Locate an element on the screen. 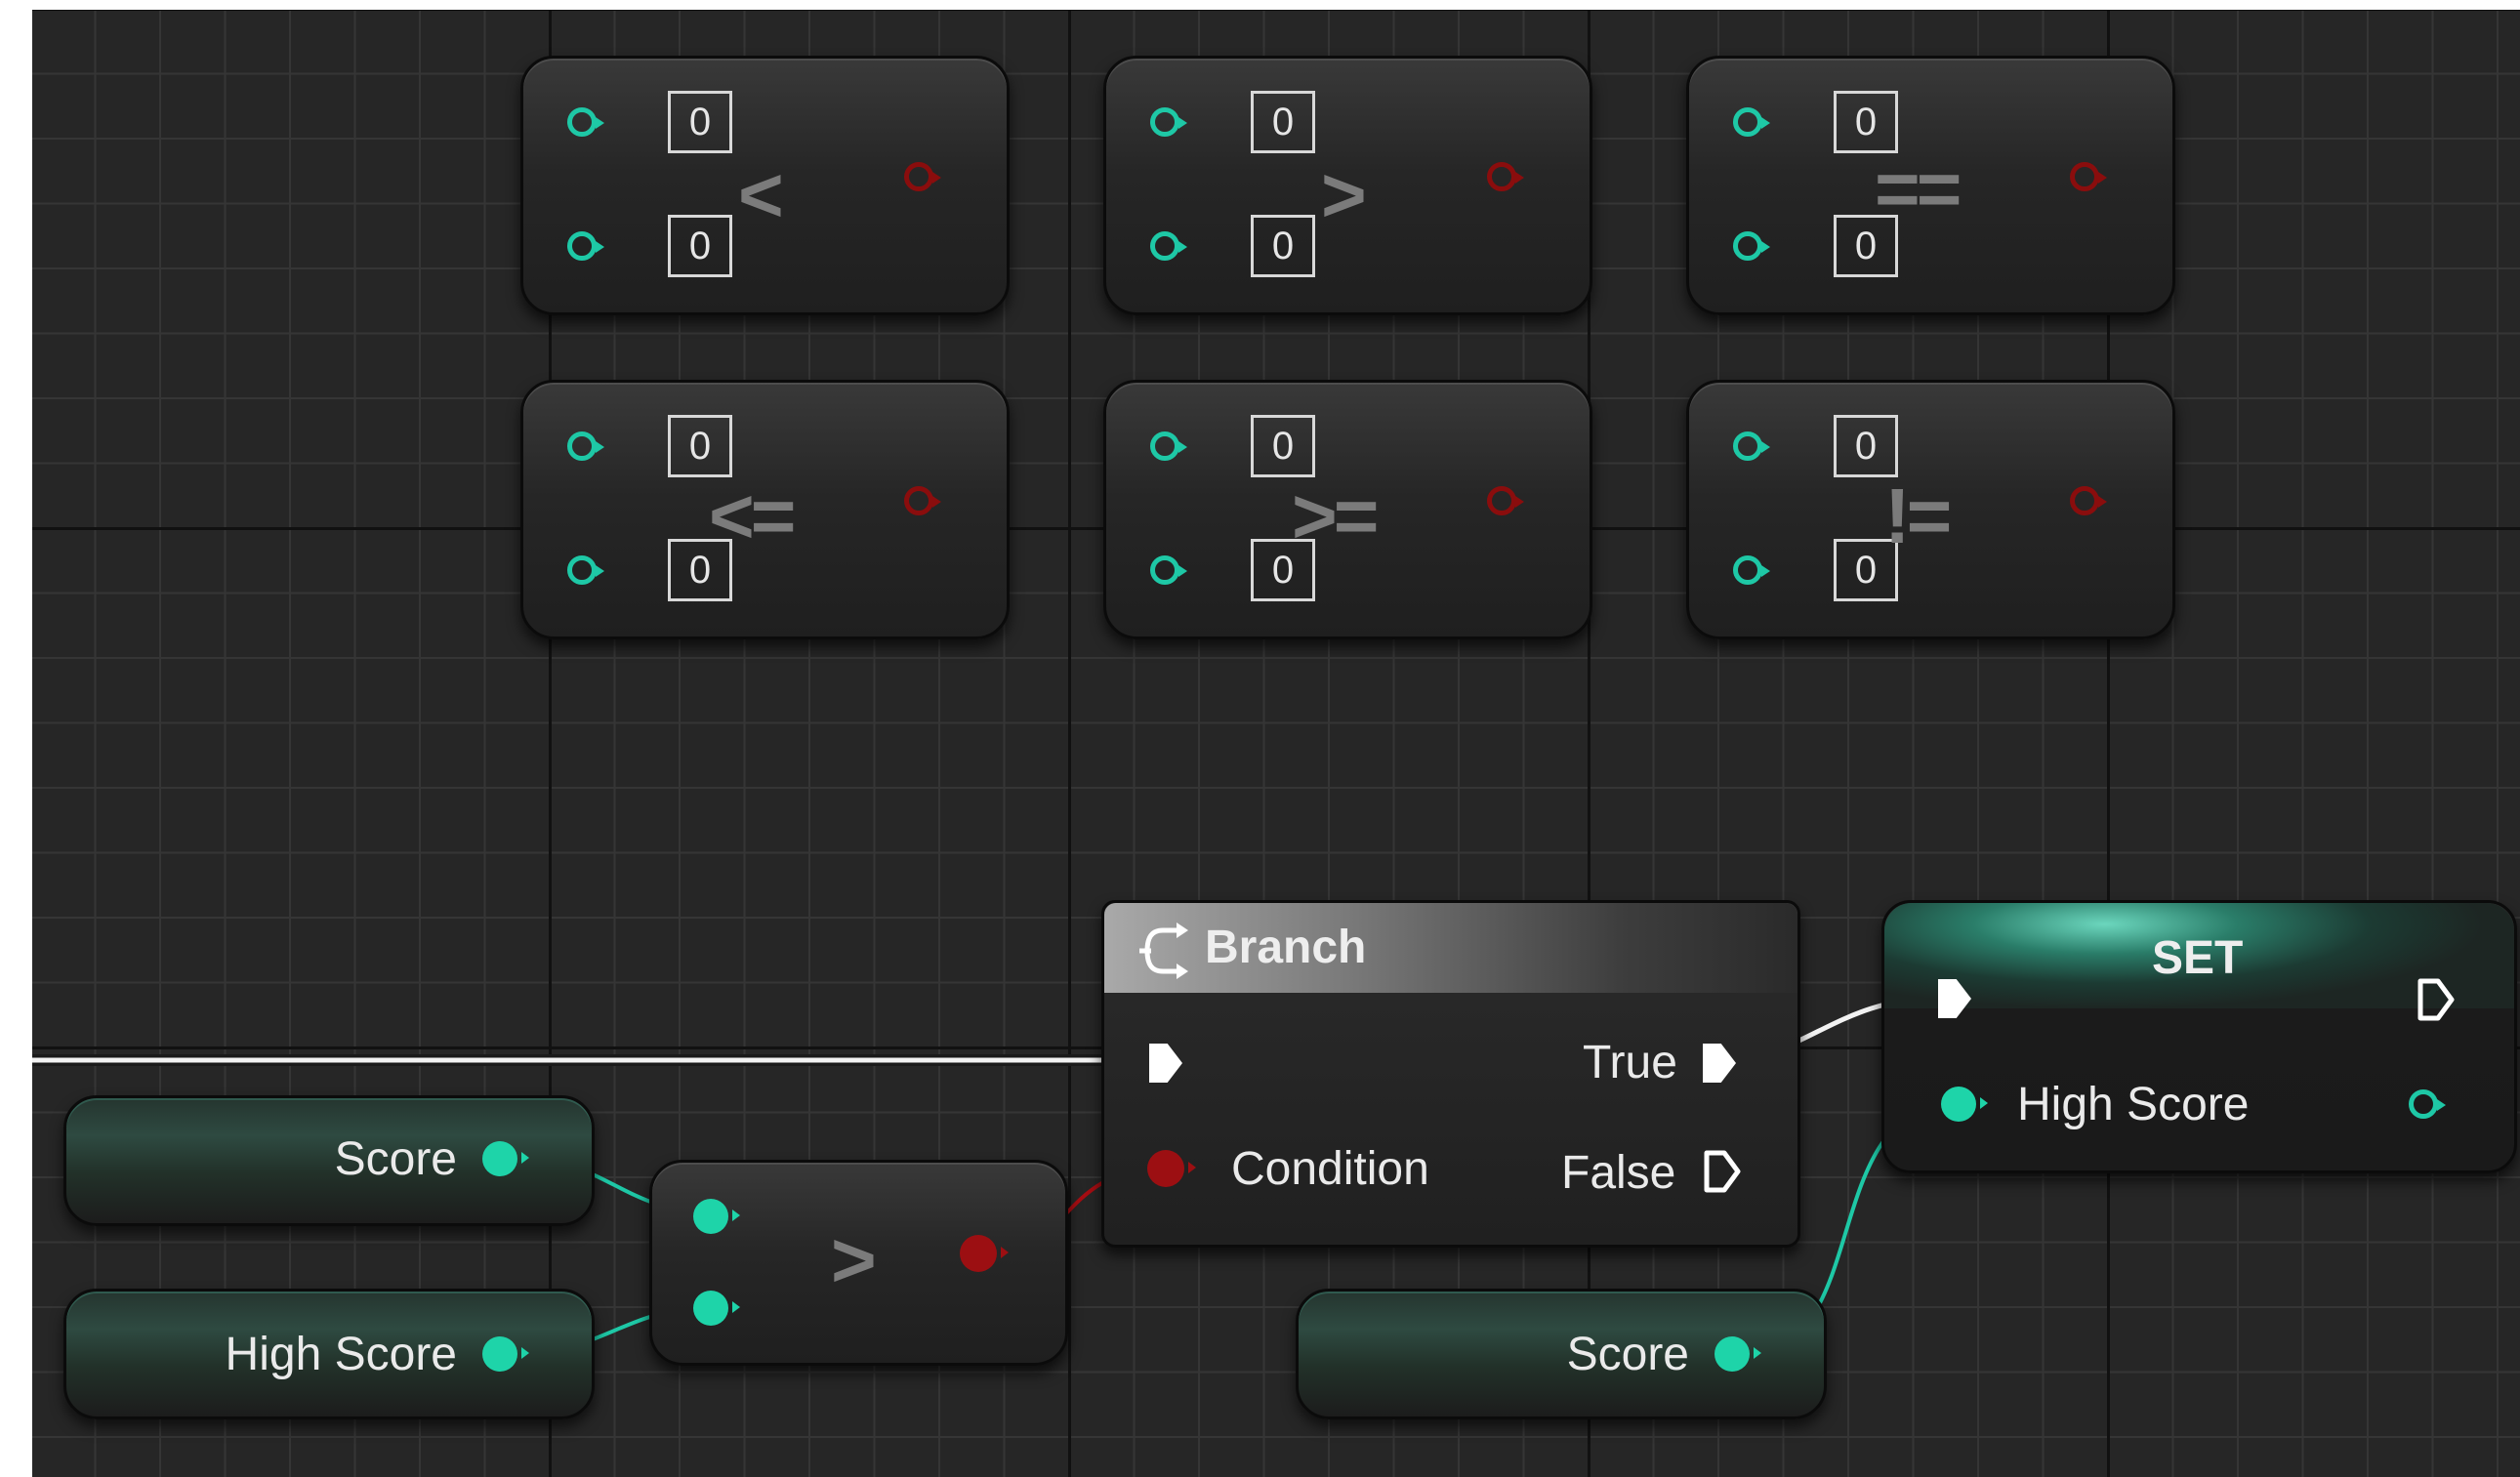  compare-node-greater: 0 0 > is located at coordinates (1347, 185).